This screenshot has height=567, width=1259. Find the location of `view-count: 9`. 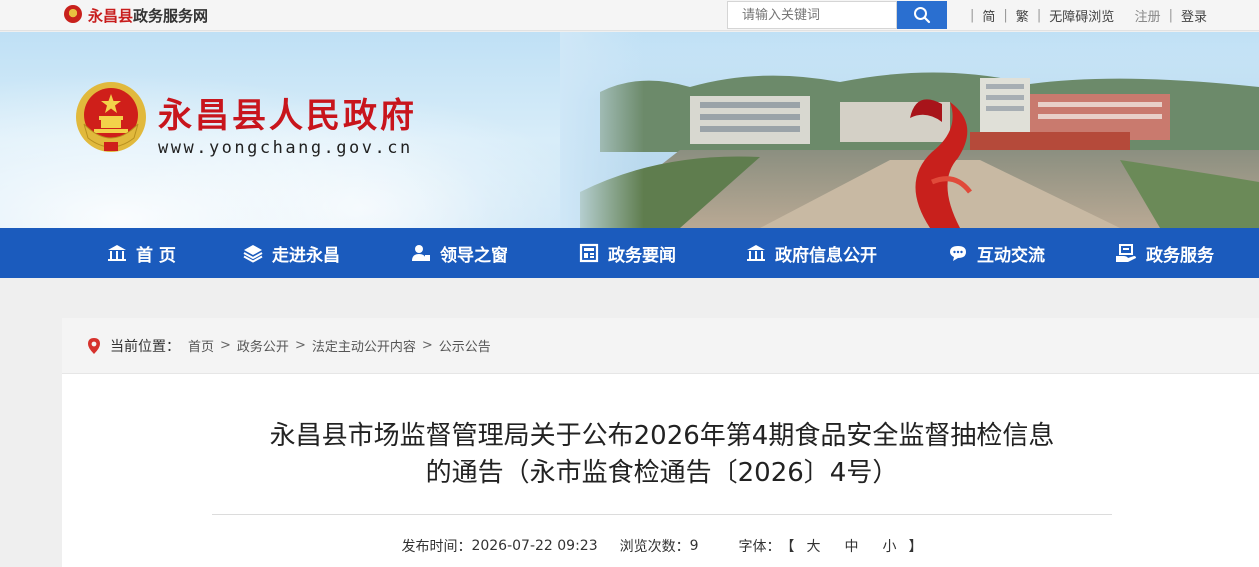

view-count: 9 is located at coordinates (694, 546).